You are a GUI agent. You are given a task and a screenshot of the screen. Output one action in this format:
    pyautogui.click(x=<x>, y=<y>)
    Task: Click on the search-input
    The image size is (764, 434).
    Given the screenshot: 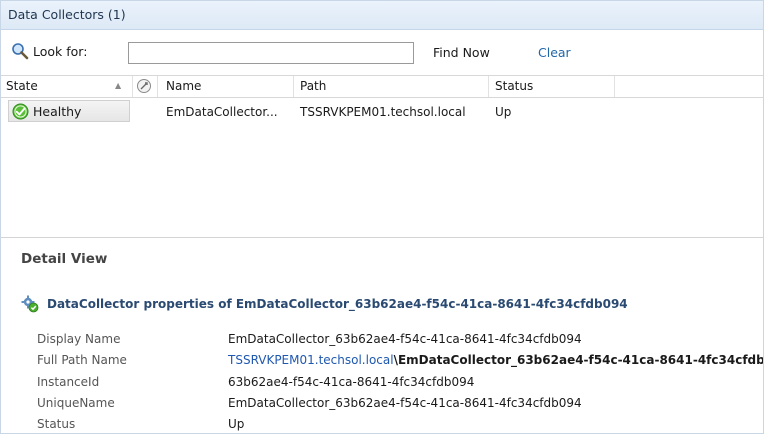 What is the action you would take?
    pyautogui.click(x=271, y=53)
    